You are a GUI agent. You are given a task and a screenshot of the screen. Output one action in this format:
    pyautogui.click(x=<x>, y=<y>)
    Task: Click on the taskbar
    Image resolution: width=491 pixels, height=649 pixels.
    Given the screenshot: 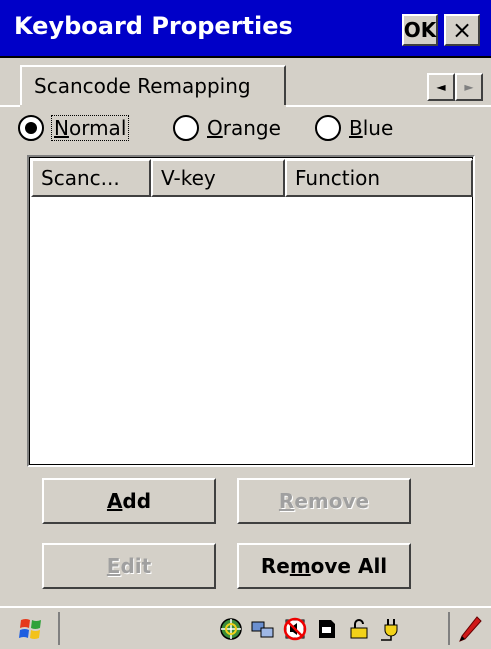 What is the action you would take?
    pyautogui.click(x=245, y=627)
    